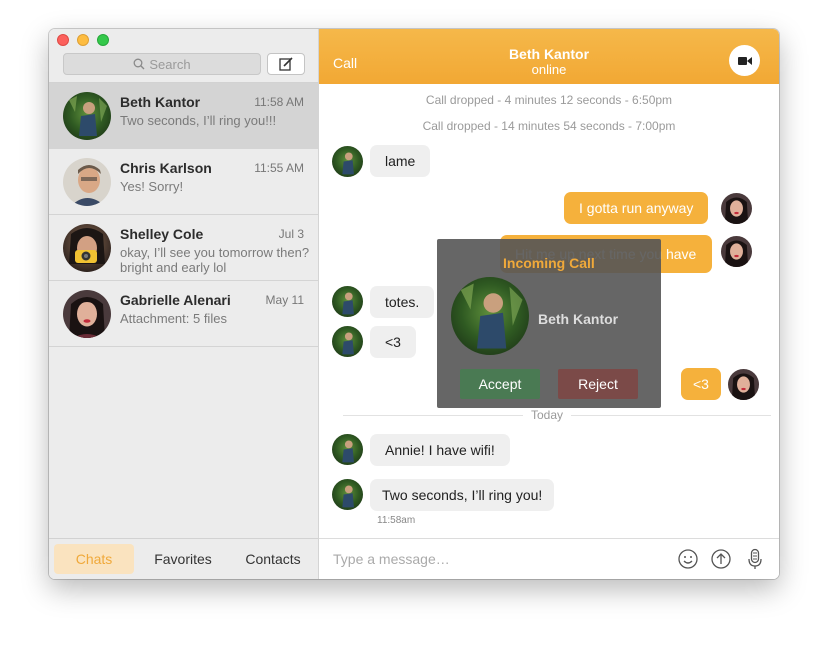  I want to click on chat-time: May 11, so click(284, 300).